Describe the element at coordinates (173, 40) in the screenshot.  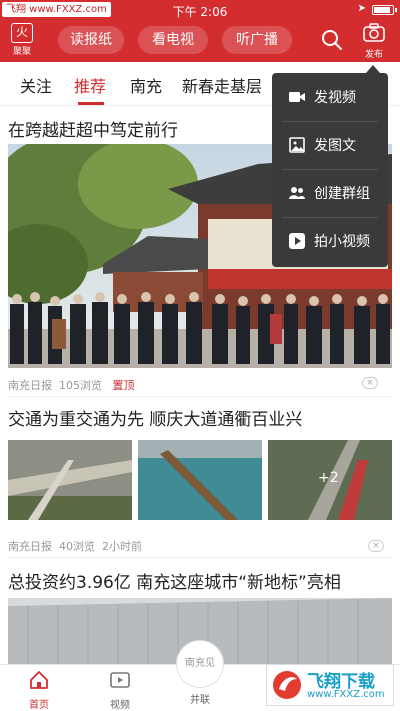
I see `watch-tv-button: 看电视` at that location.